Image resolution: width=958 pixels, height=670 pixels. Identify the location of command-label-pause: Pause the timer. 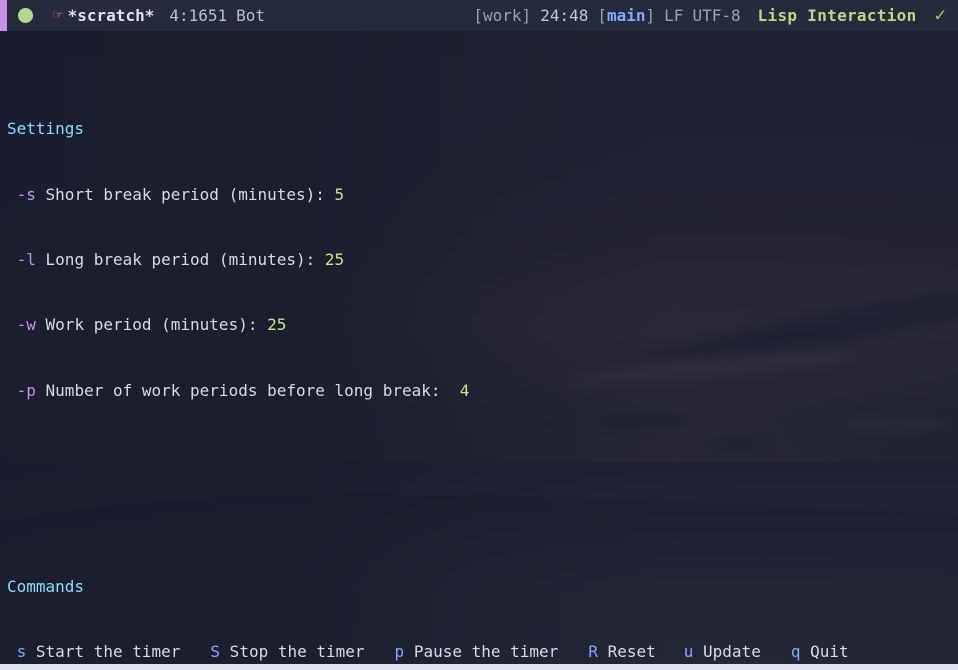
(481, 651).